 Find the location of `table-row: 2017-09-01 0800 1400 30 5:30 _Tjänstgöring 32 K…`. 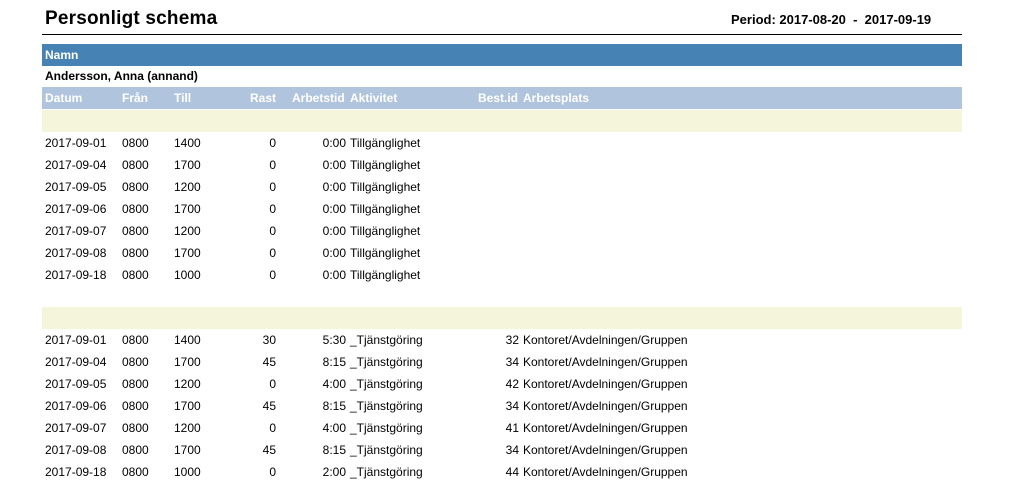

table-row: 2017-09-01 0800 1400 30 5:30 _Tjänstgöring 32 K… is located at coordinates (512, 340).